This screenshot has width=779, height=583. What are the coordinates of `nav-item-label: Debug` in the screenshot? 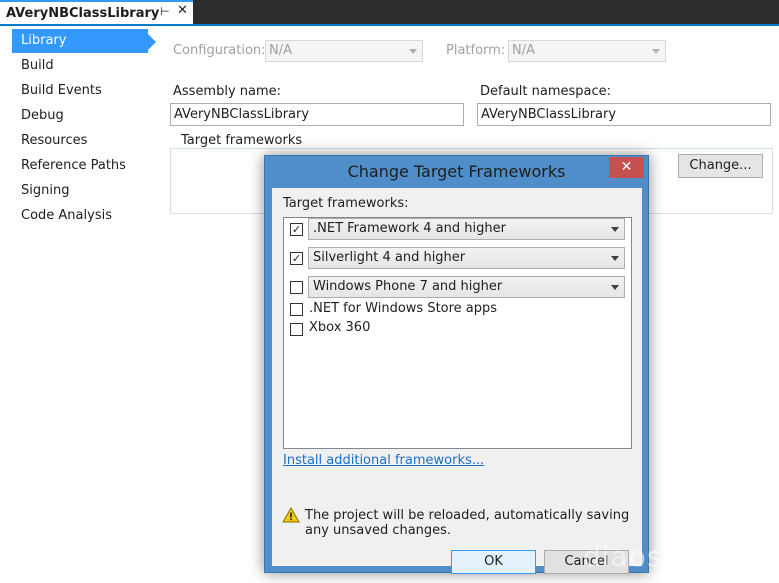 It's located at (42, 115).